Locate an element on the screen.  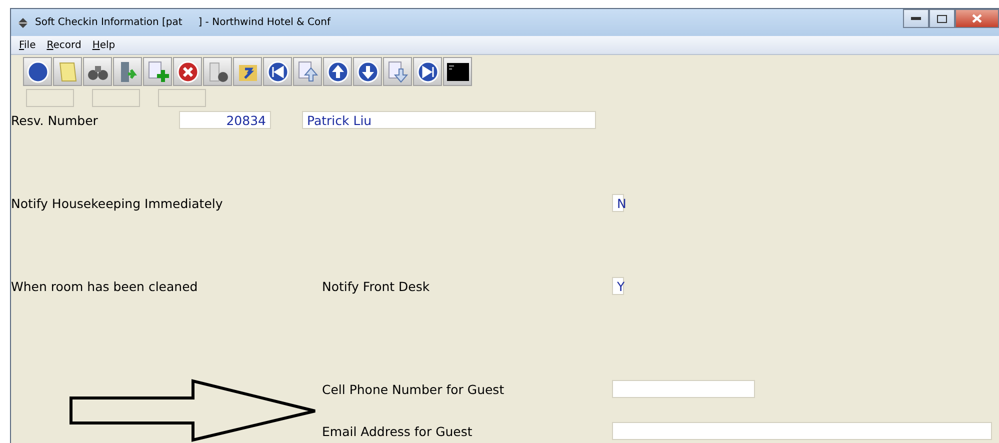
document-up-icon is located at coordinates (307, 71).